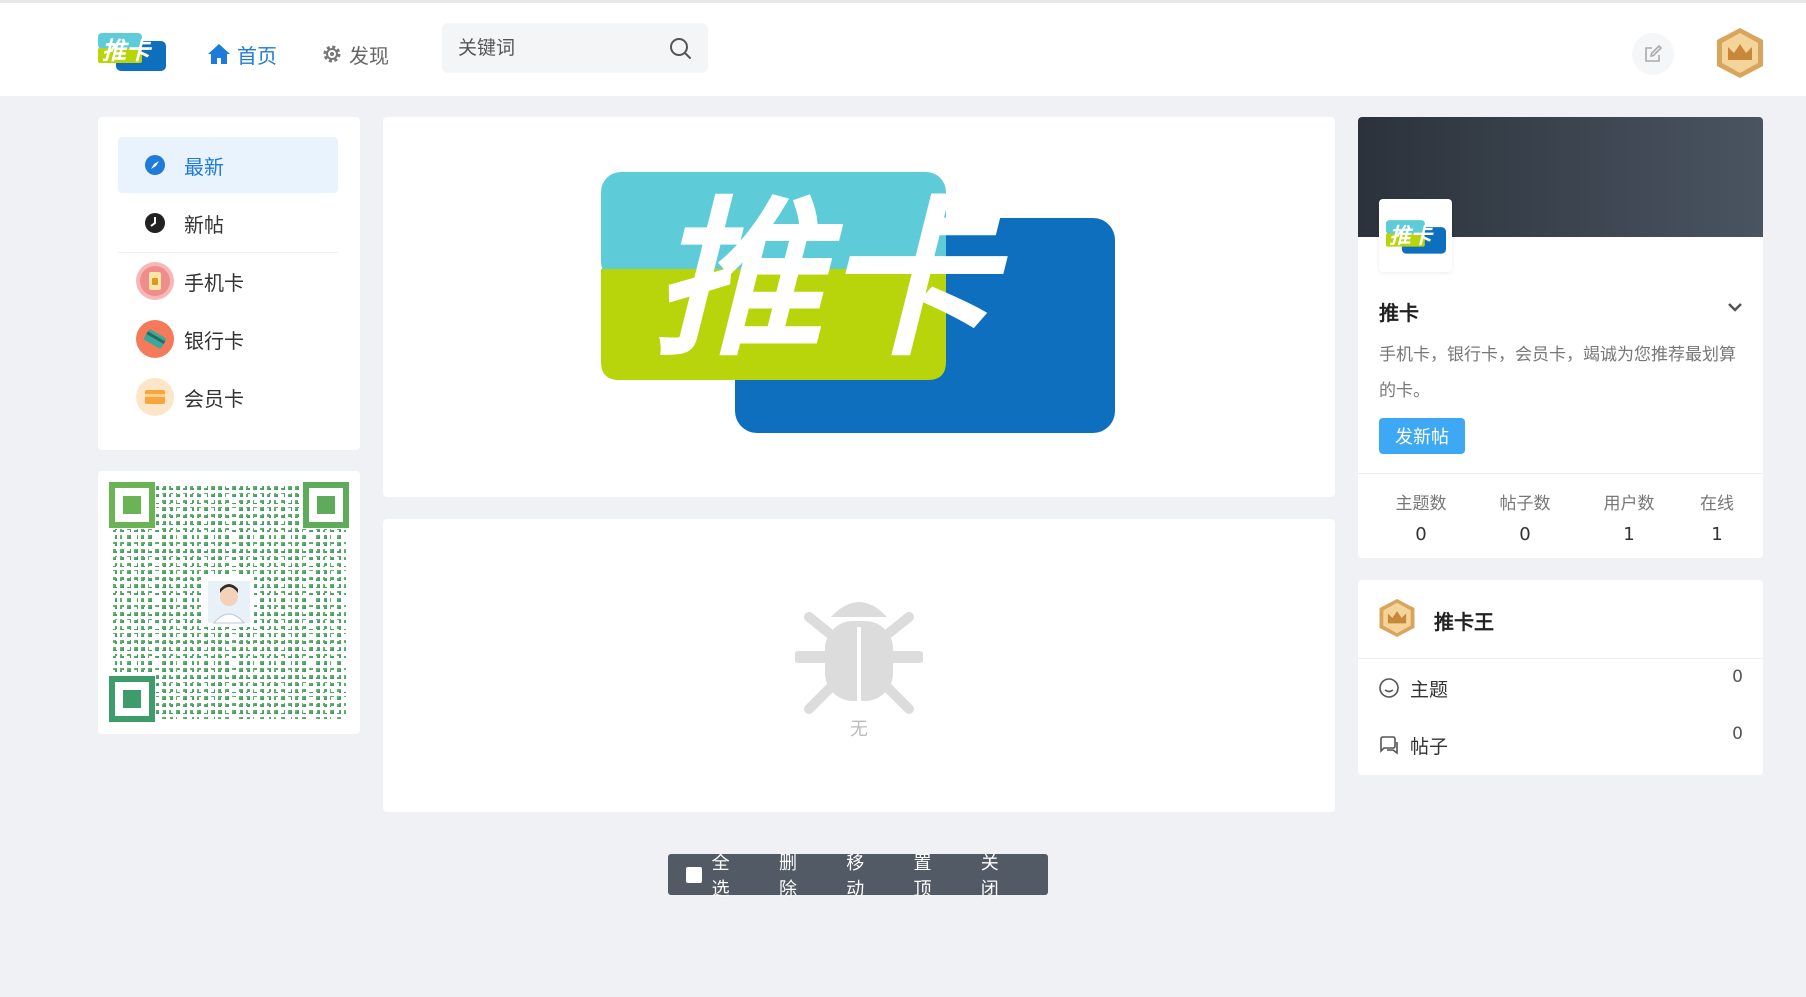 The image size is (1806, 997). What do you see at coordinates (930, 875) in the screenshot?
I see `pin-button: 置顶` at bounding box center [930, 875].